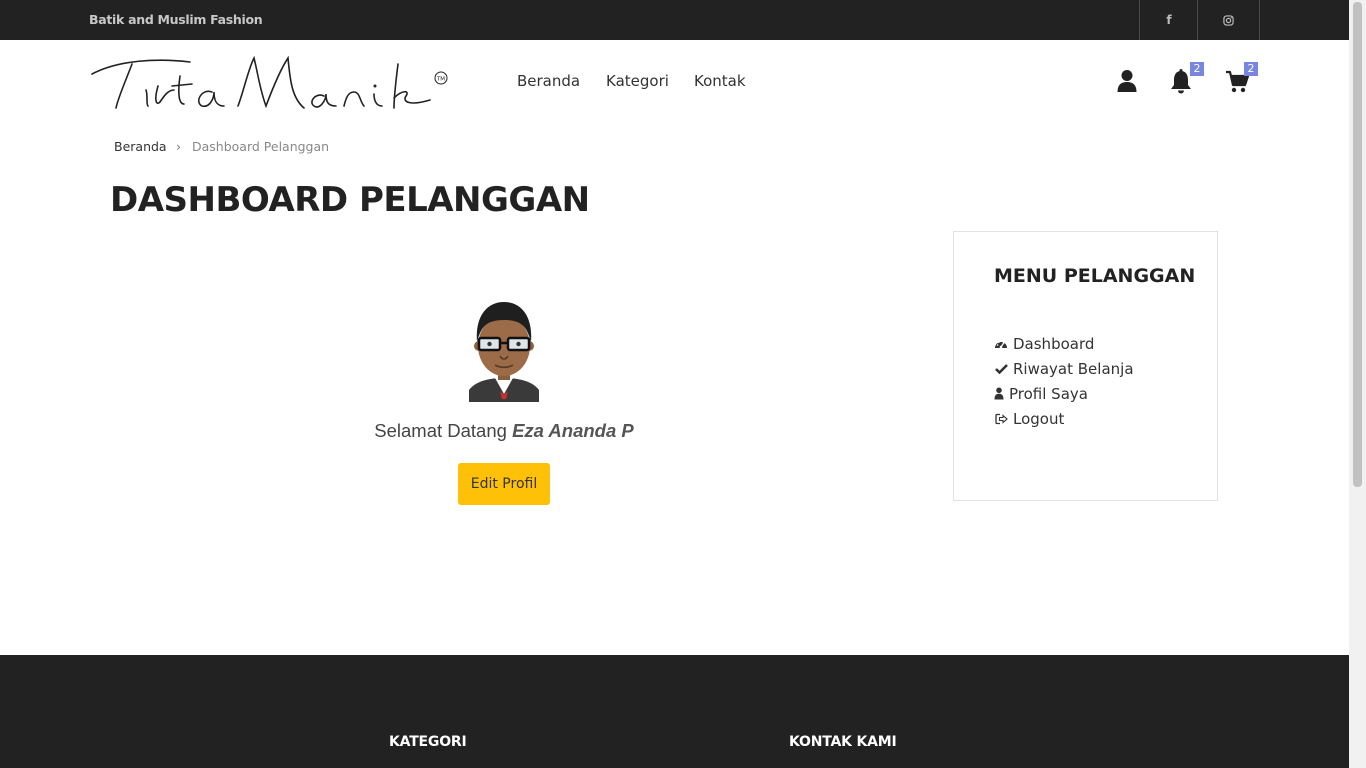 Image resolution: width=1366 pixels, height=768 pixels. What do you see at coordinates (140, 146) in the screenshot?
I see `breadcrumb-home-link: Beranda` at bounding box center [140, 146].